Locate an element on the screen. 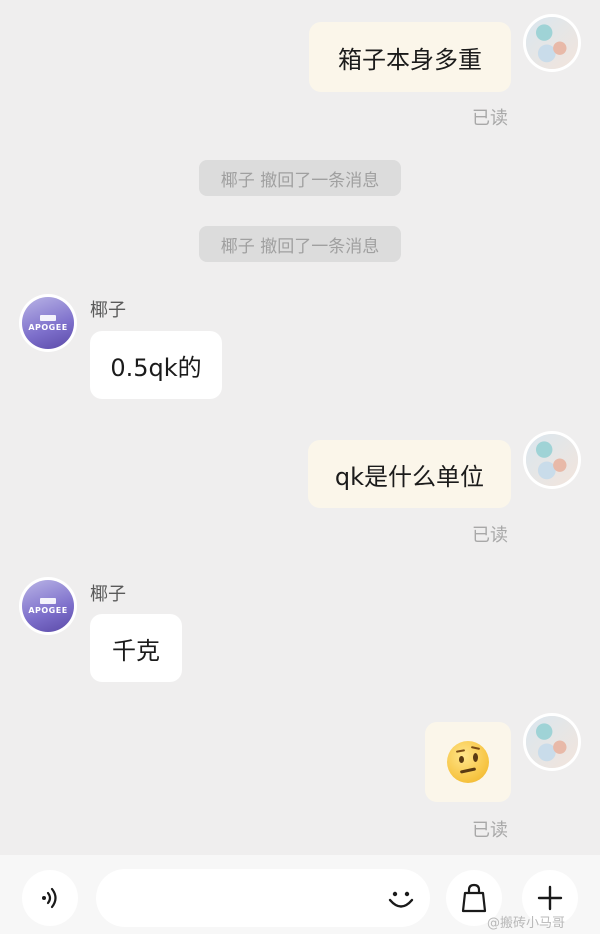 Image resolution: width=600 pixels, height=934 pixels. message-text: 千克 is located at coordinates (136, 650).